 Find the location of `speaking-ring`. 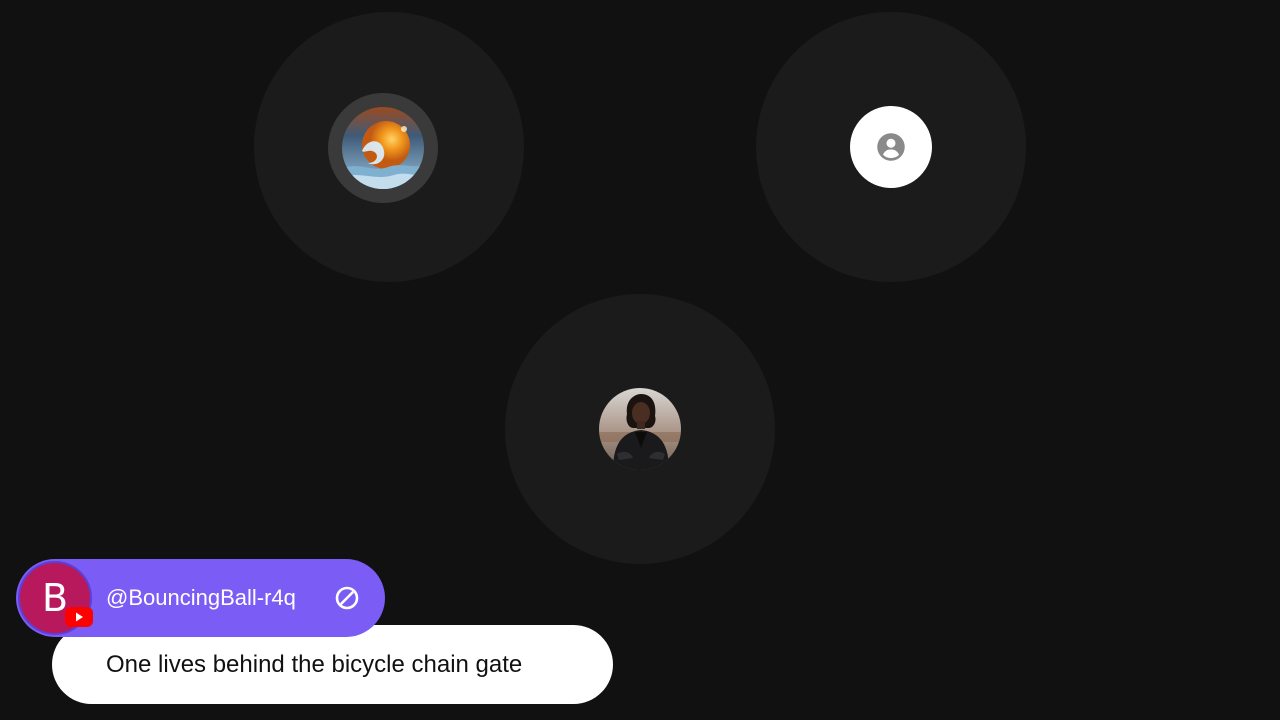

speaking-ring is located at coordinates (383, 148).